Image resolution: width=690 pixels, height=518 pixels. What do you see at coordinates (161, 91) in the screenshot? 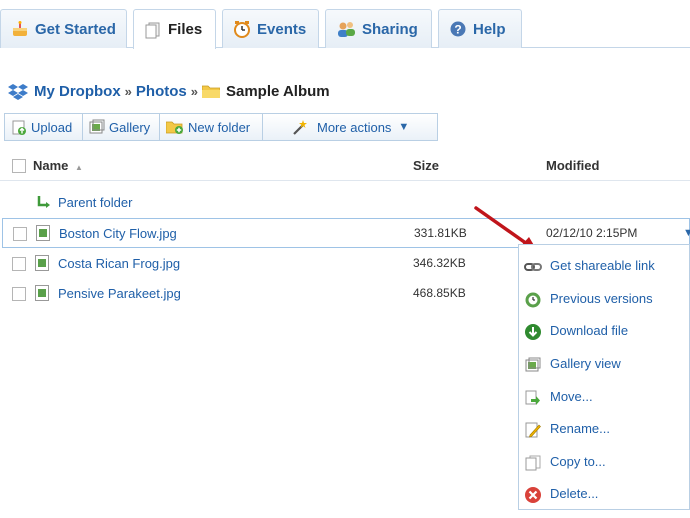
I see `breadcrumb-photos: Photos` at bounding box center [161, 91].